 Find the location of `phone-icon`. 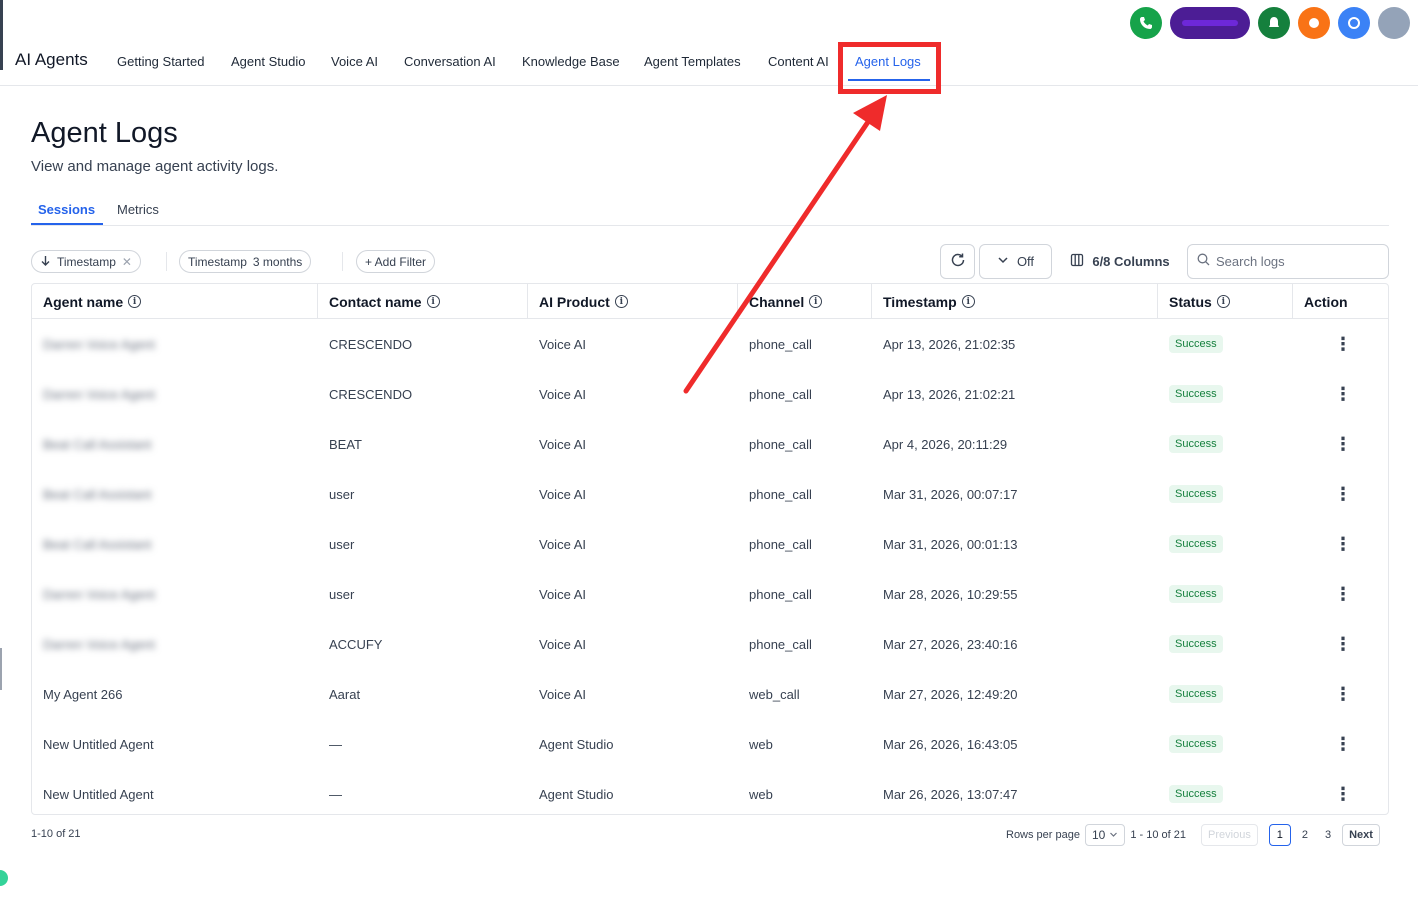

phone-icon is located at coordinates (1146, 23).